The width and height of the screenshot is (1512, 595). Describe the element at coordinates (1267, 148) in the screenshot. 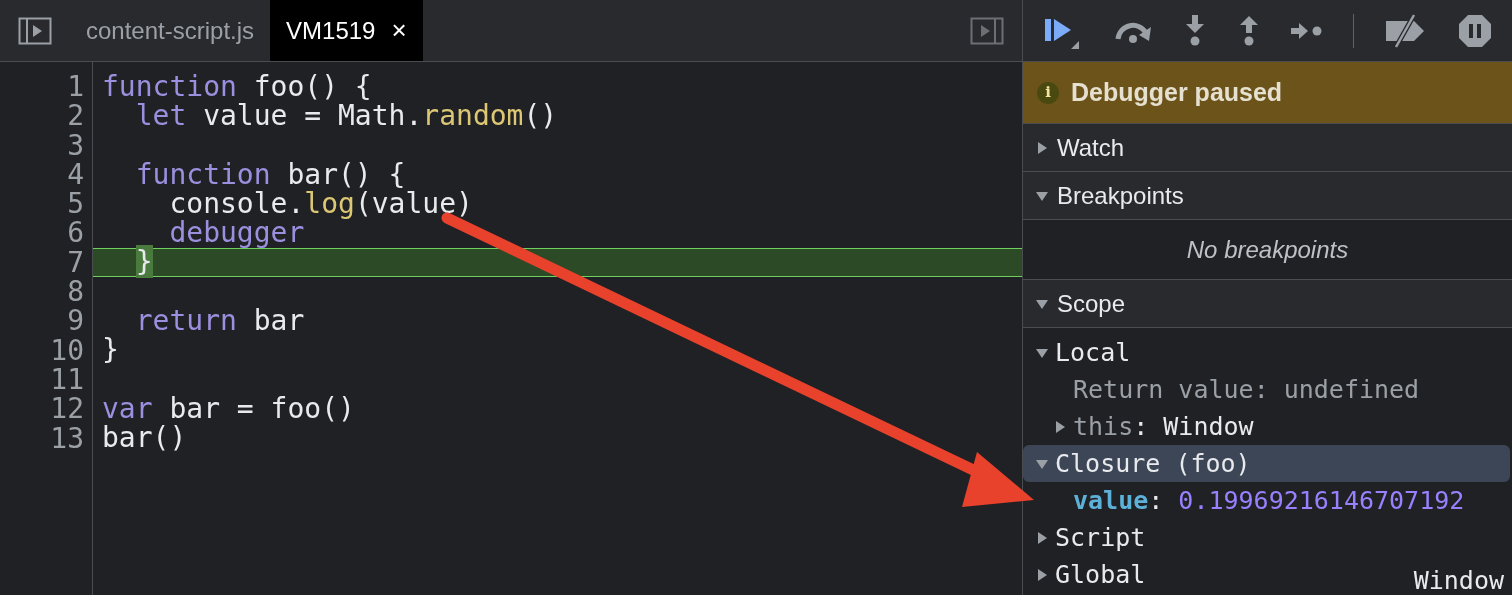

I see `section-header: Watch` at that location.